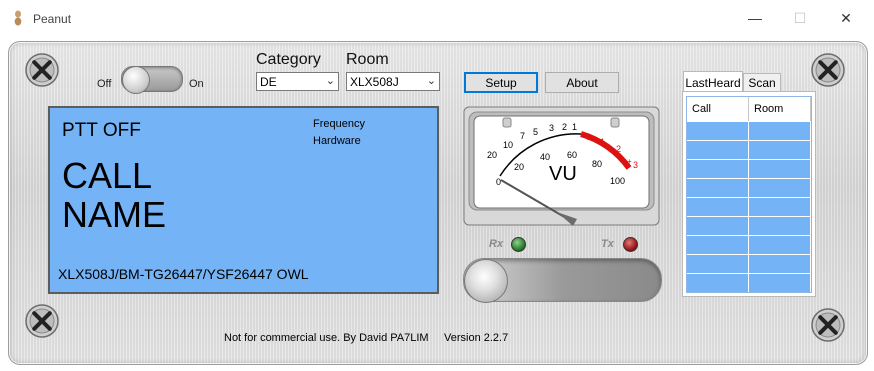 The width and height of the screenshot is (874, 371). Describe the element at coordinates (196, 84) in the screenshot. I see `power-on-label: On` at that location.